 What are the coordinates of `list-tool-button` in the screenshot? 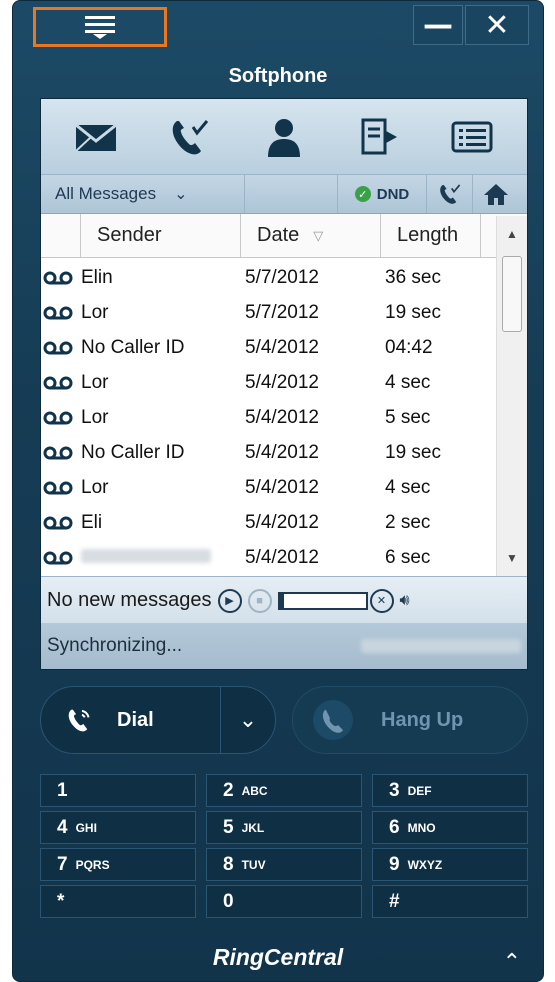 It's located at (472, 137).